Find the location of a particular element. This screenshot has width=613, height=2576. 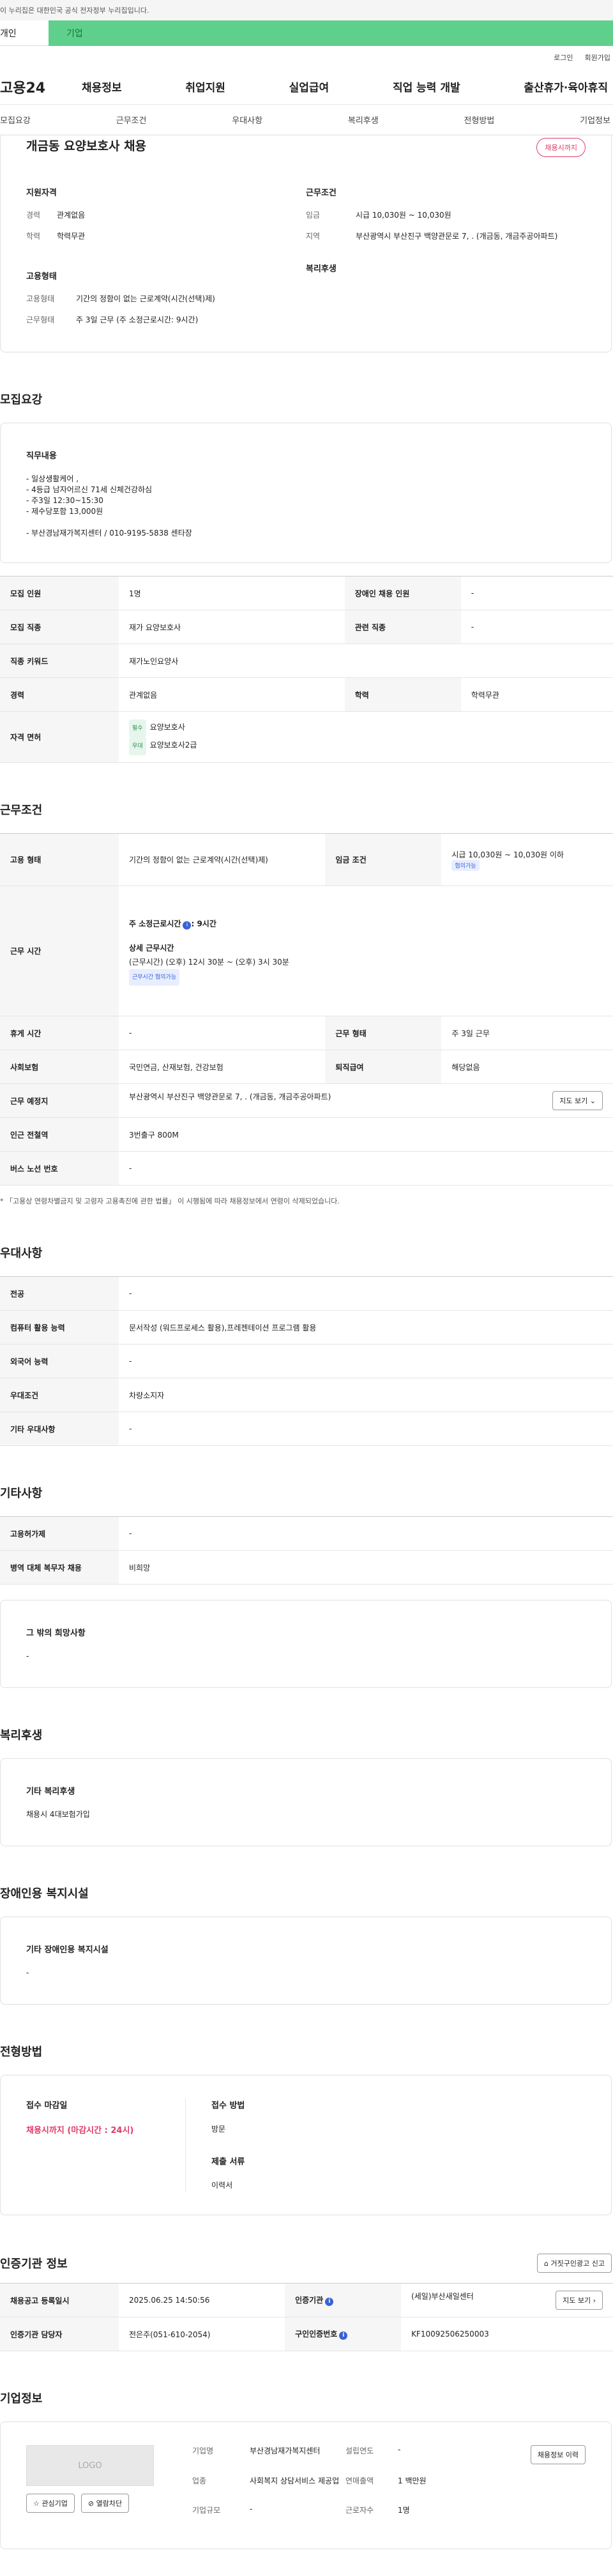

section-anchor-nav: 모집요강 근무조건 우대사항 복리후생 전형방법 기업정보 is located at coordinates (306, 120).